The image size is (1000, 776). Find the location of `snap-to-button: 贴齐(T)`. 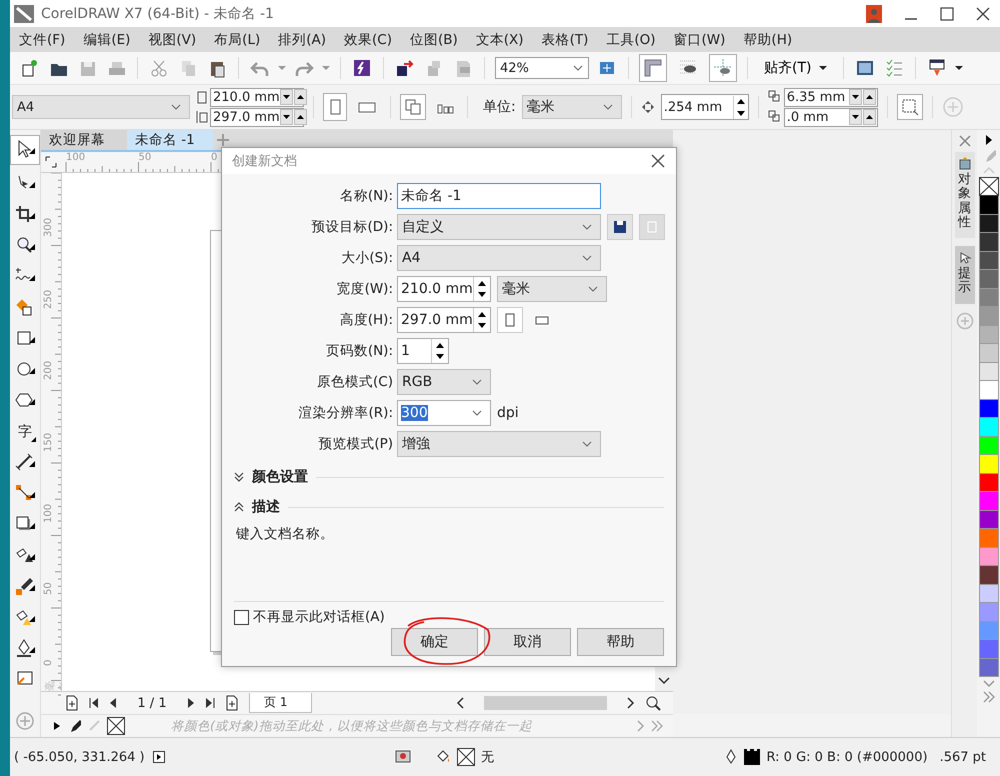

snap-to-button: 贴齐(T) is located at coordinates (796, 68).